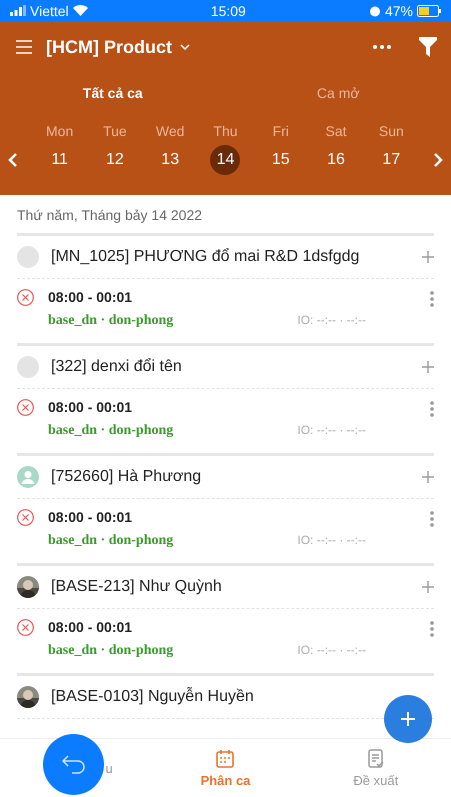 Image resolution: width=451 pixels, height=797 pixels. I want to click on plus-icon, so click(408, 719).